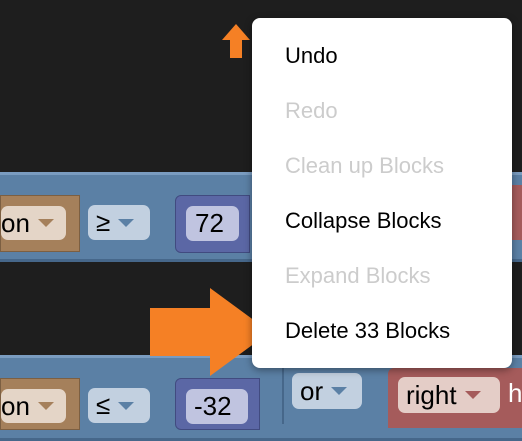 This screenshot has width=522, height=441. Describe the element at coordinates (515, 393) in the screenshot. I see `block-text: h` at that location.